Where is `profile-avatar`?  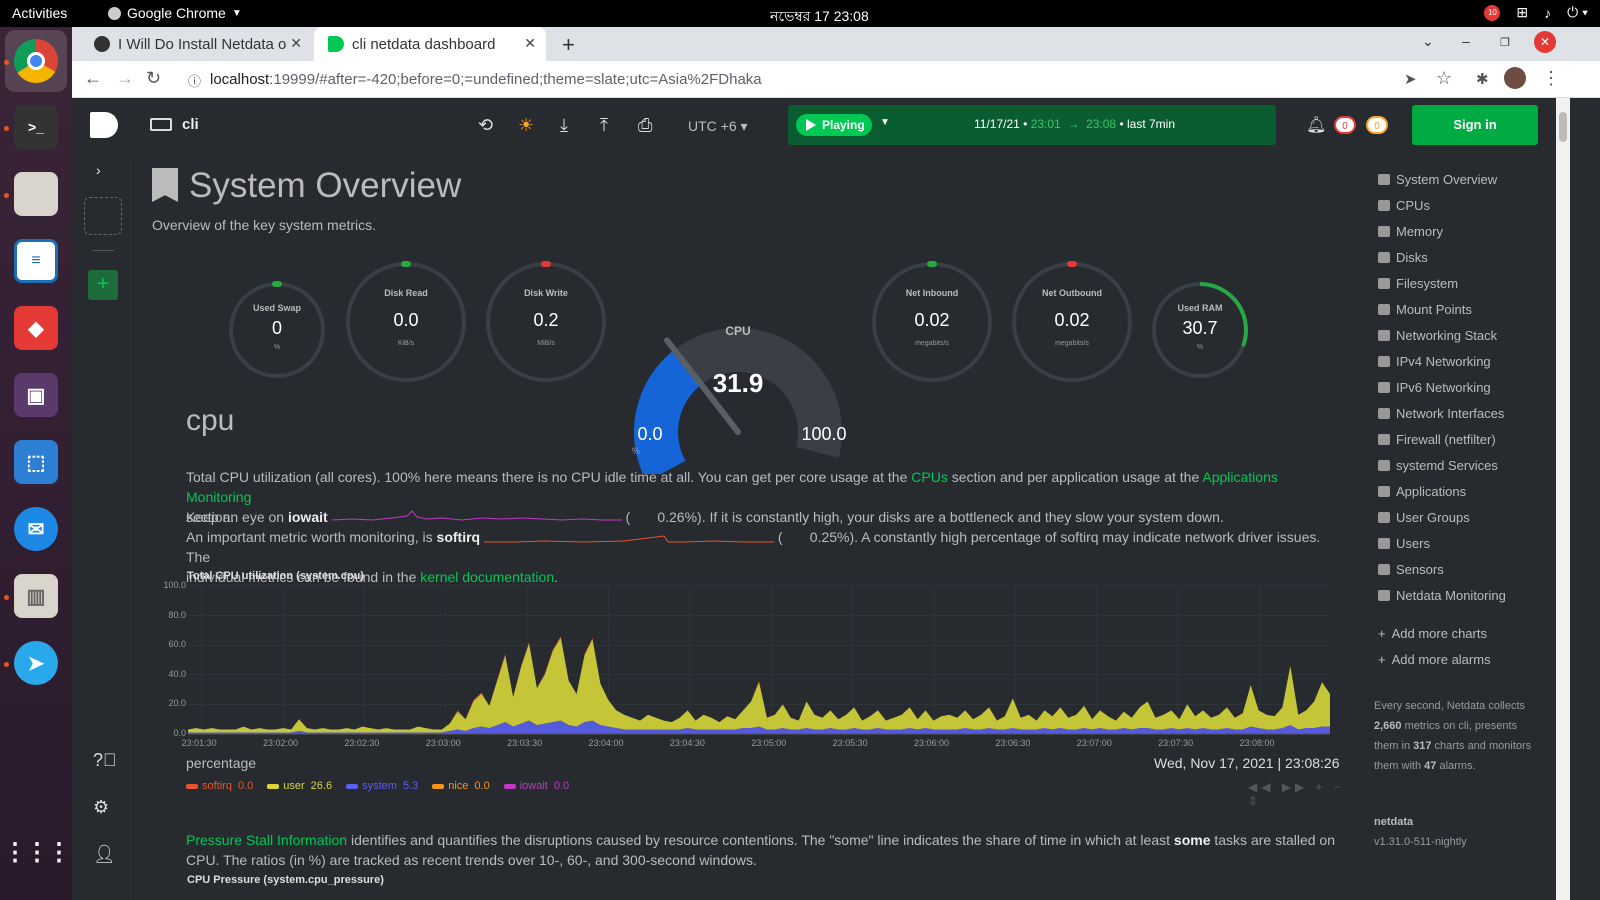 profile-avatar is located at coordinates (1515, 78).